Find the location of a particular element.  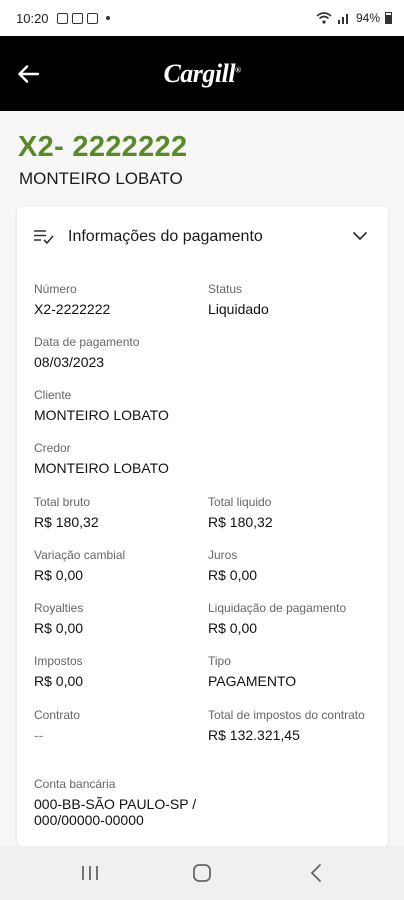

field-juros: Juros R$ 0,00 is located at coordinates (290, 565).